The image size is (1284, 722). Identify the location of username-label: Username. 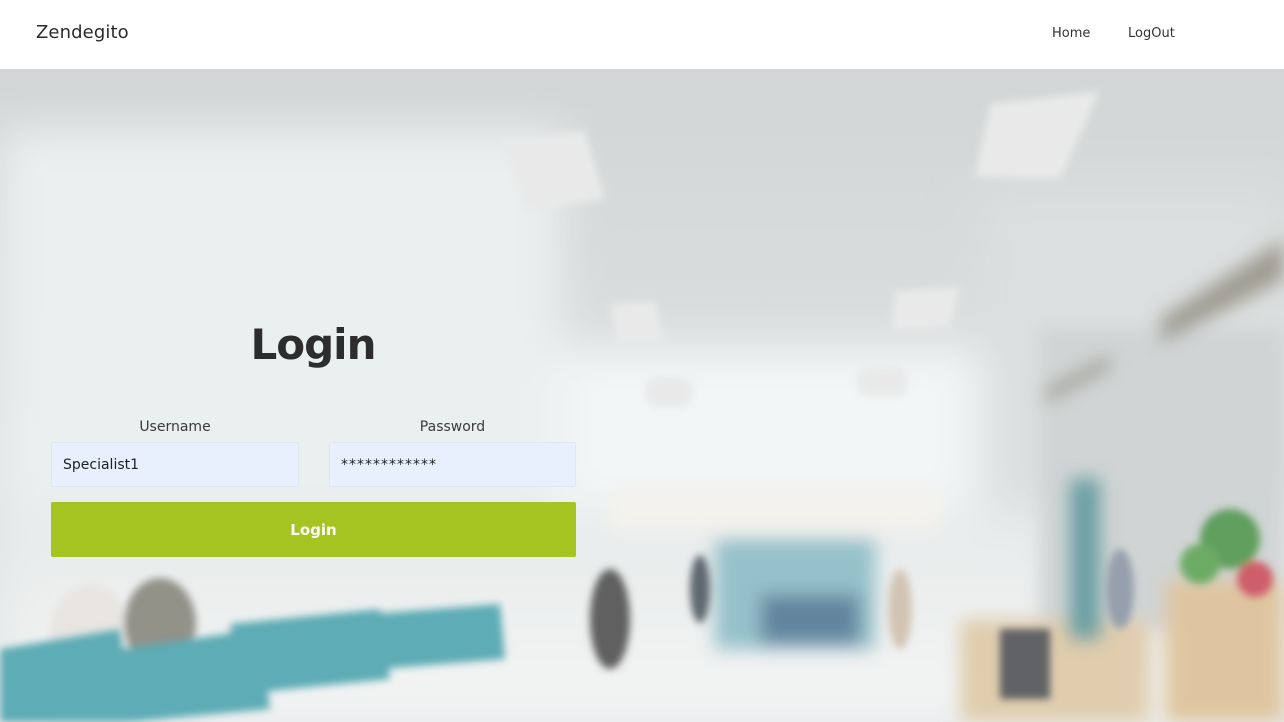
(175, 427).